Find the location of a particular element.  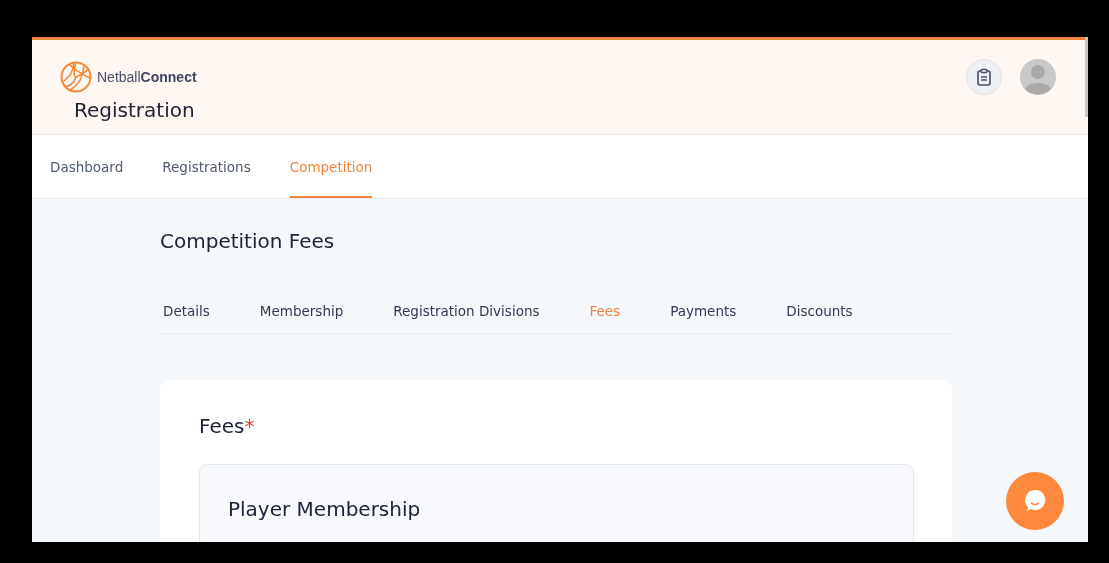

scrollbar is located at coordinates (1086, 77).